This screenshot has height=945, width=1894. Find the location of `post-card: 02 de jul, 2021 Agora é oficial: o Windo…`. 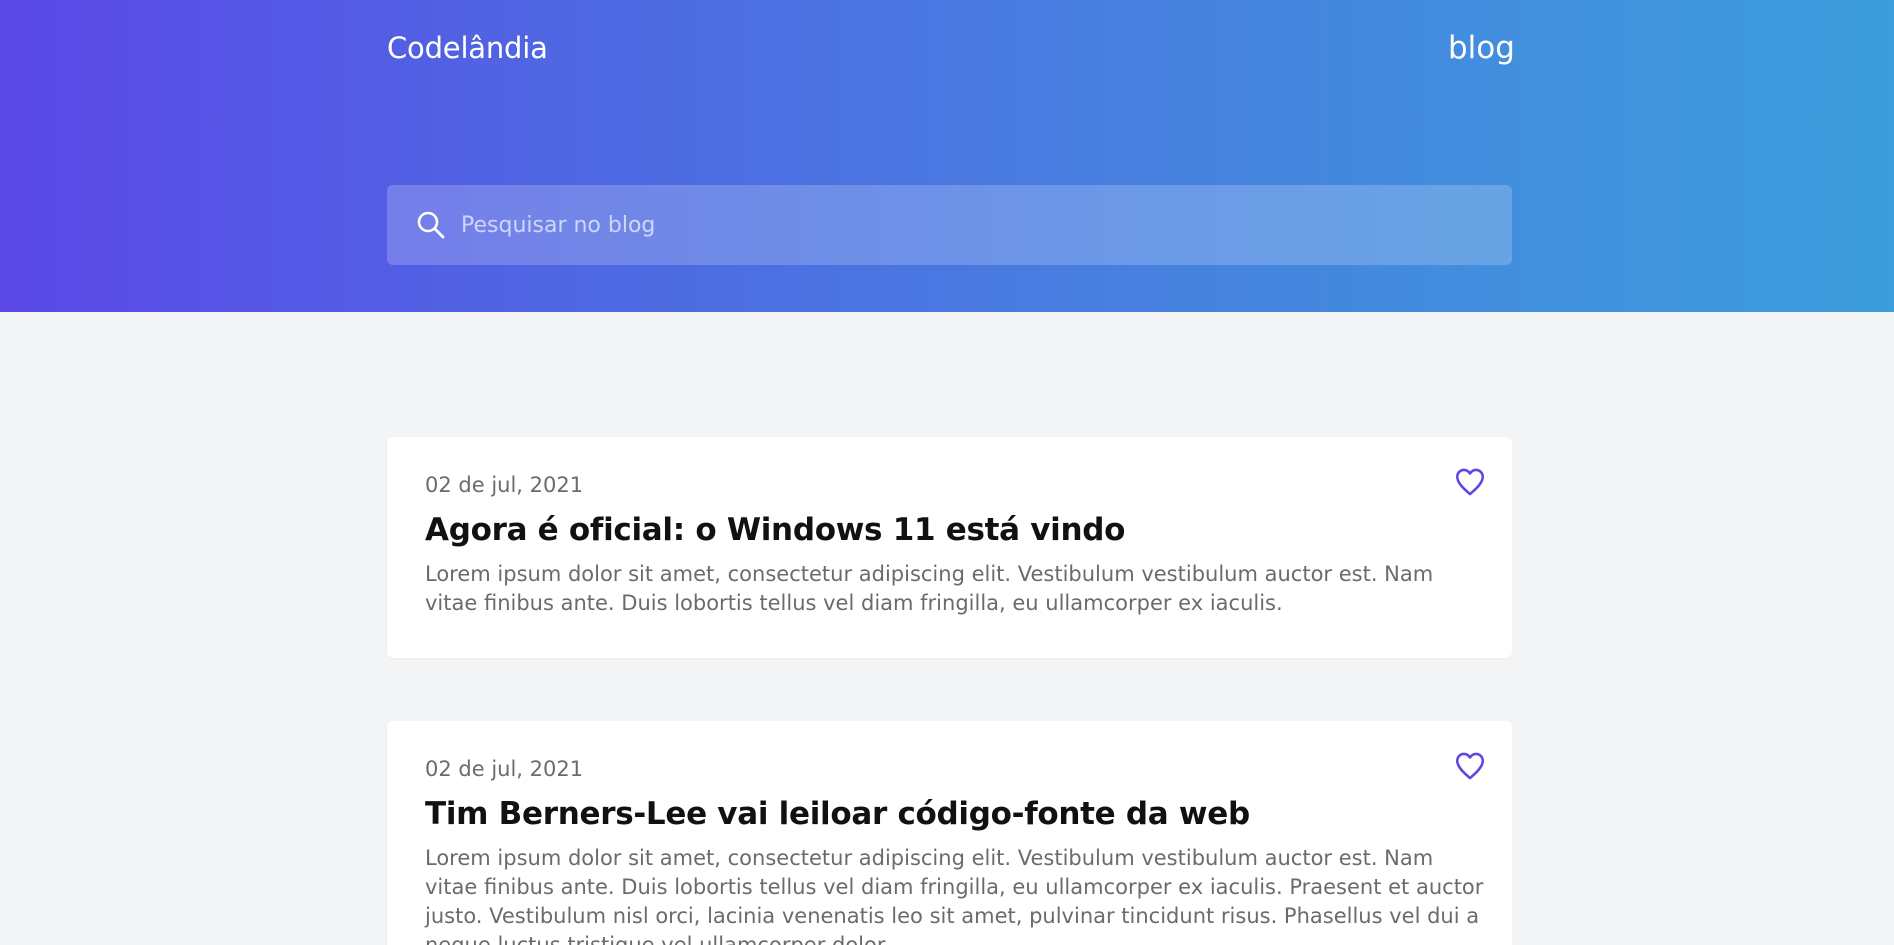

post-card: 02 de jul, 2021 Agora é oficial: o Windo… is located at coordinates (949, 547).